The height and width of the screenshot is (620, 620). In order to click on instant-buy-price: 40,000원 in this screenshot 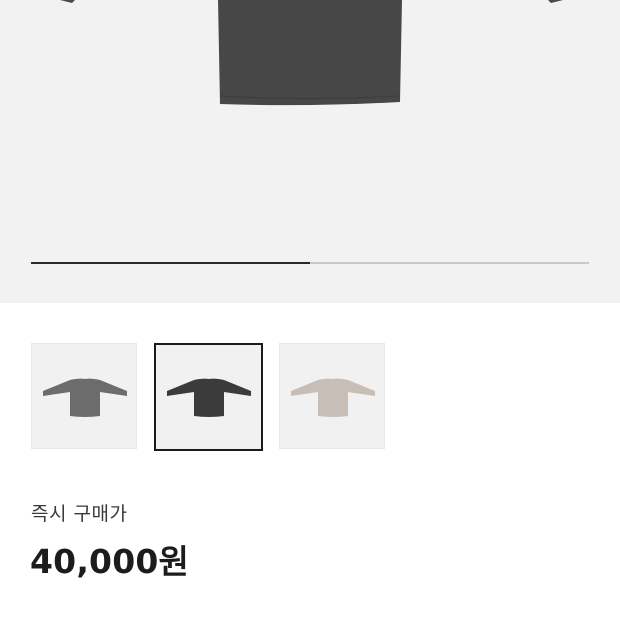, I will do `click(110, 561)`.